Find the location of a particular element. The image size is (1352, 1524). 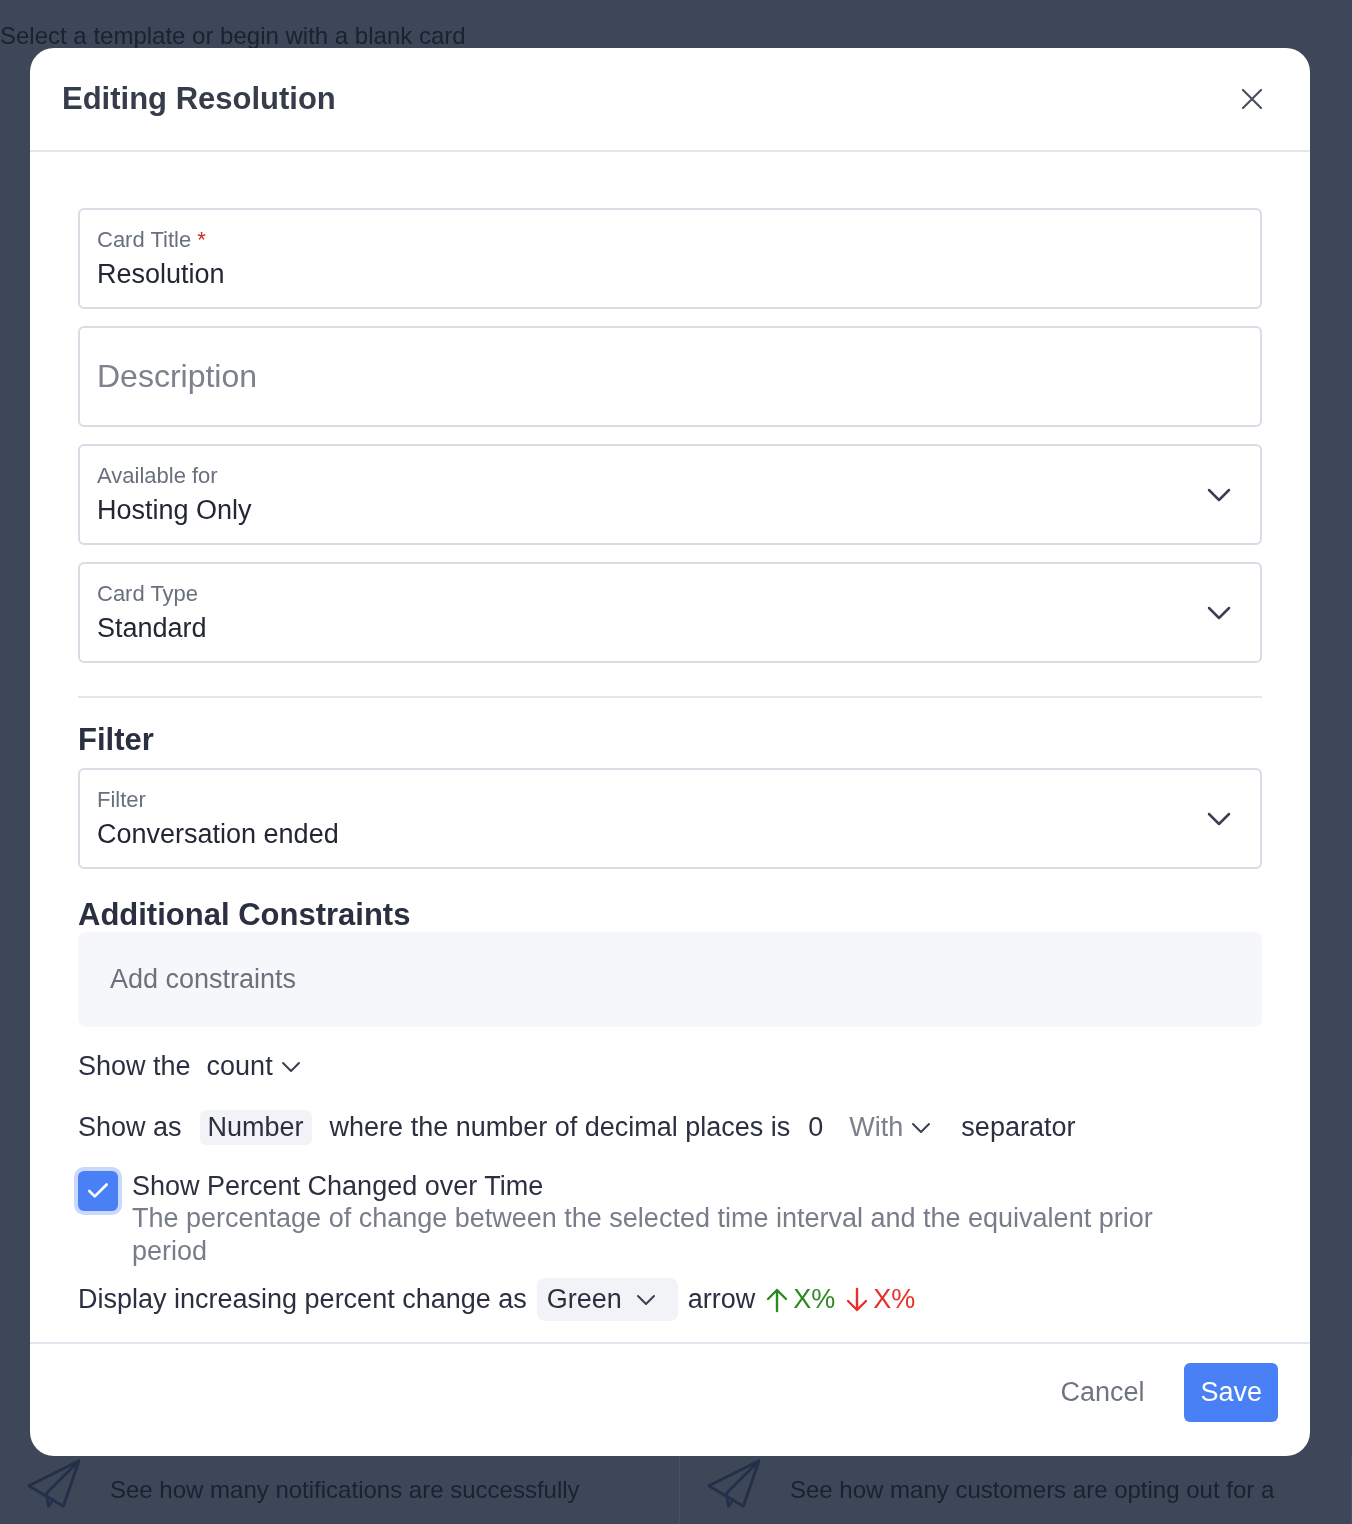

section-heading: Additional Constraints is located at coordinates (245, 915).